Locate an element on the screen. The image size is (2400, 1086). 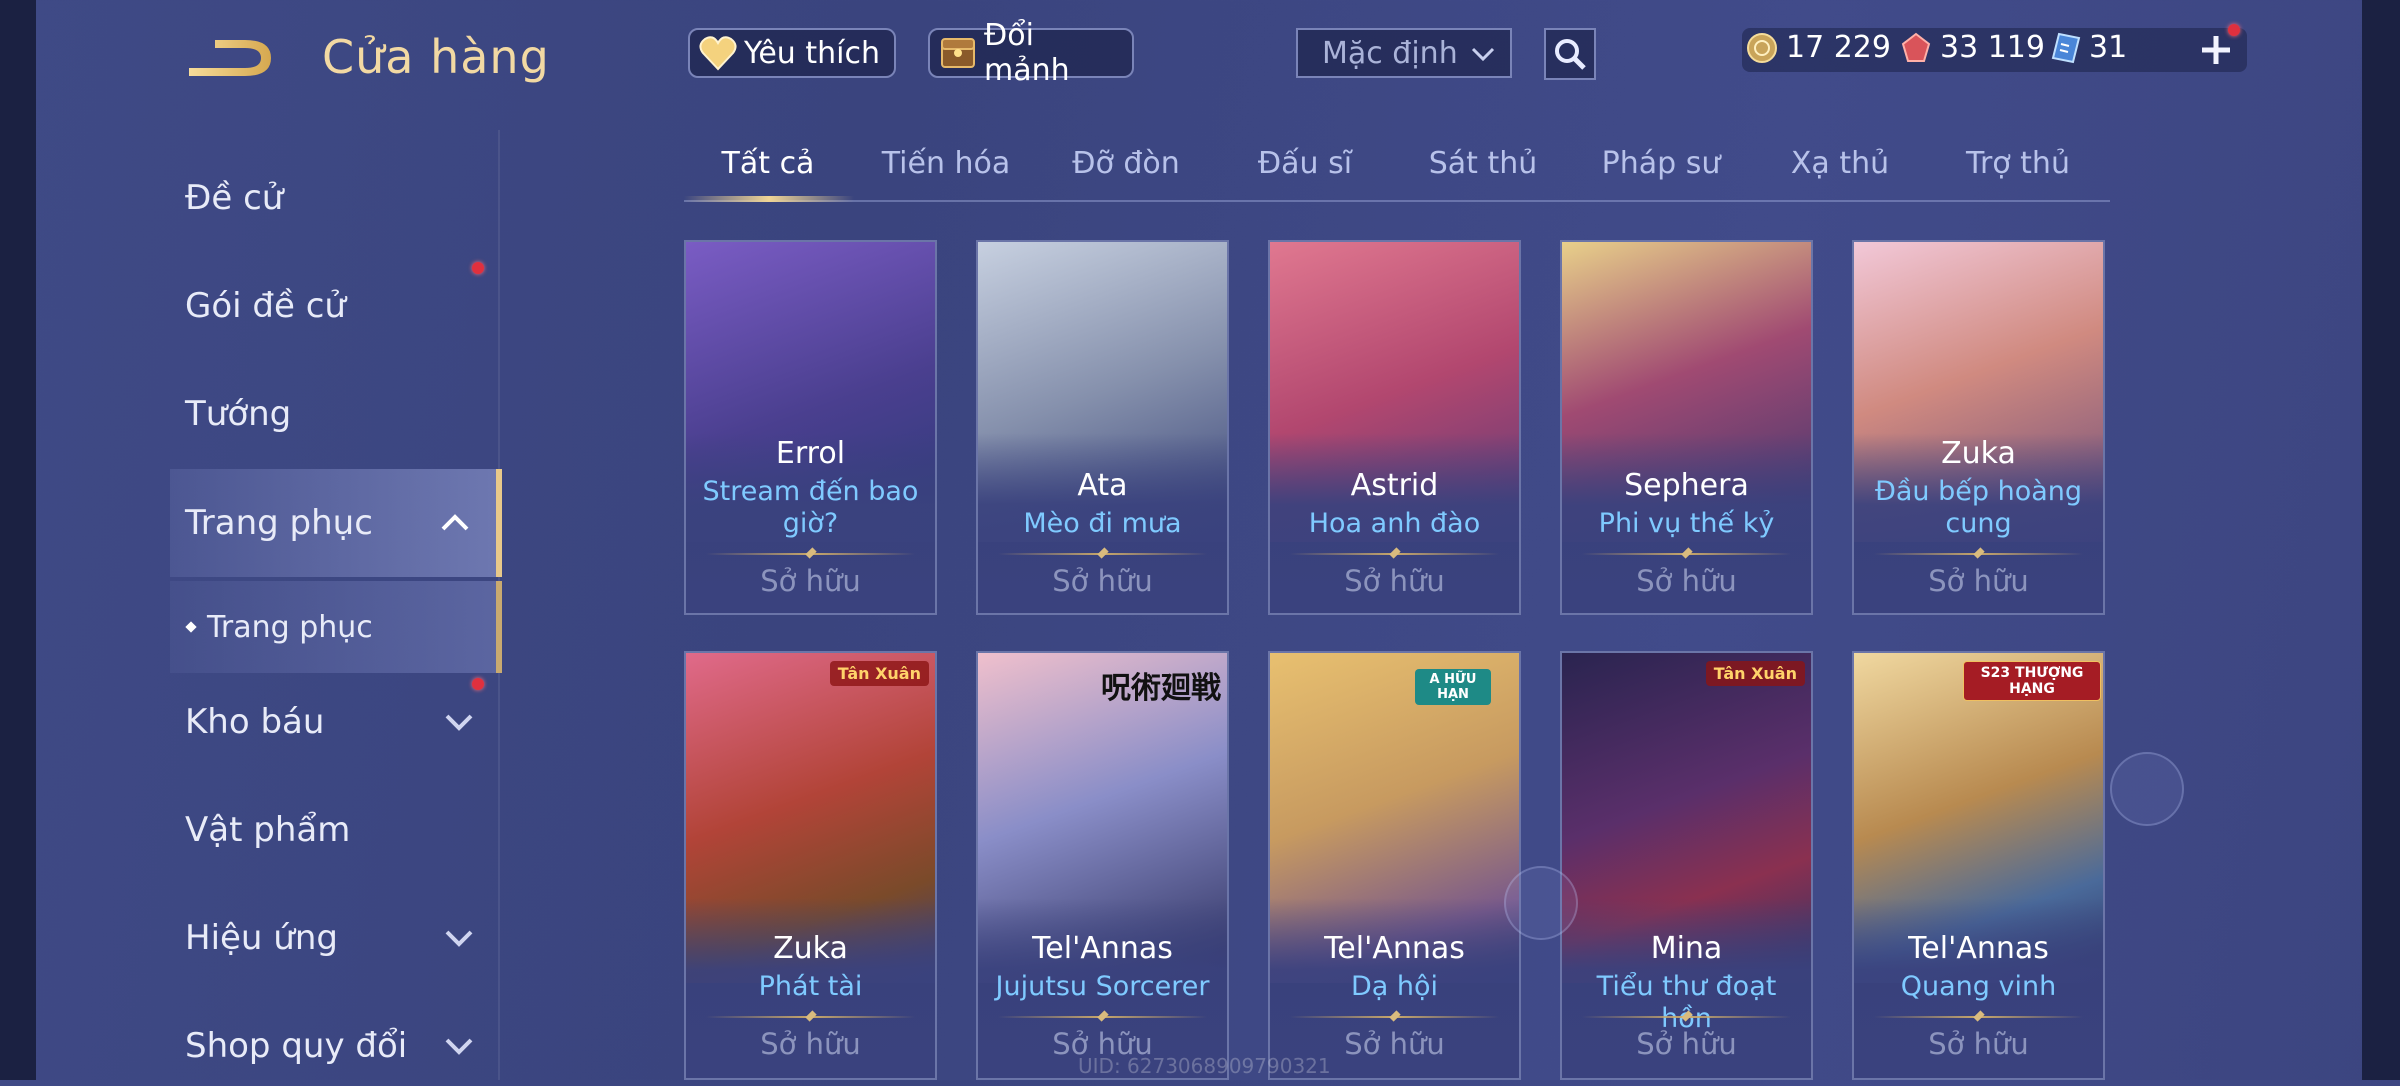
chevron-up-icon is located at coordinates (455, 522).